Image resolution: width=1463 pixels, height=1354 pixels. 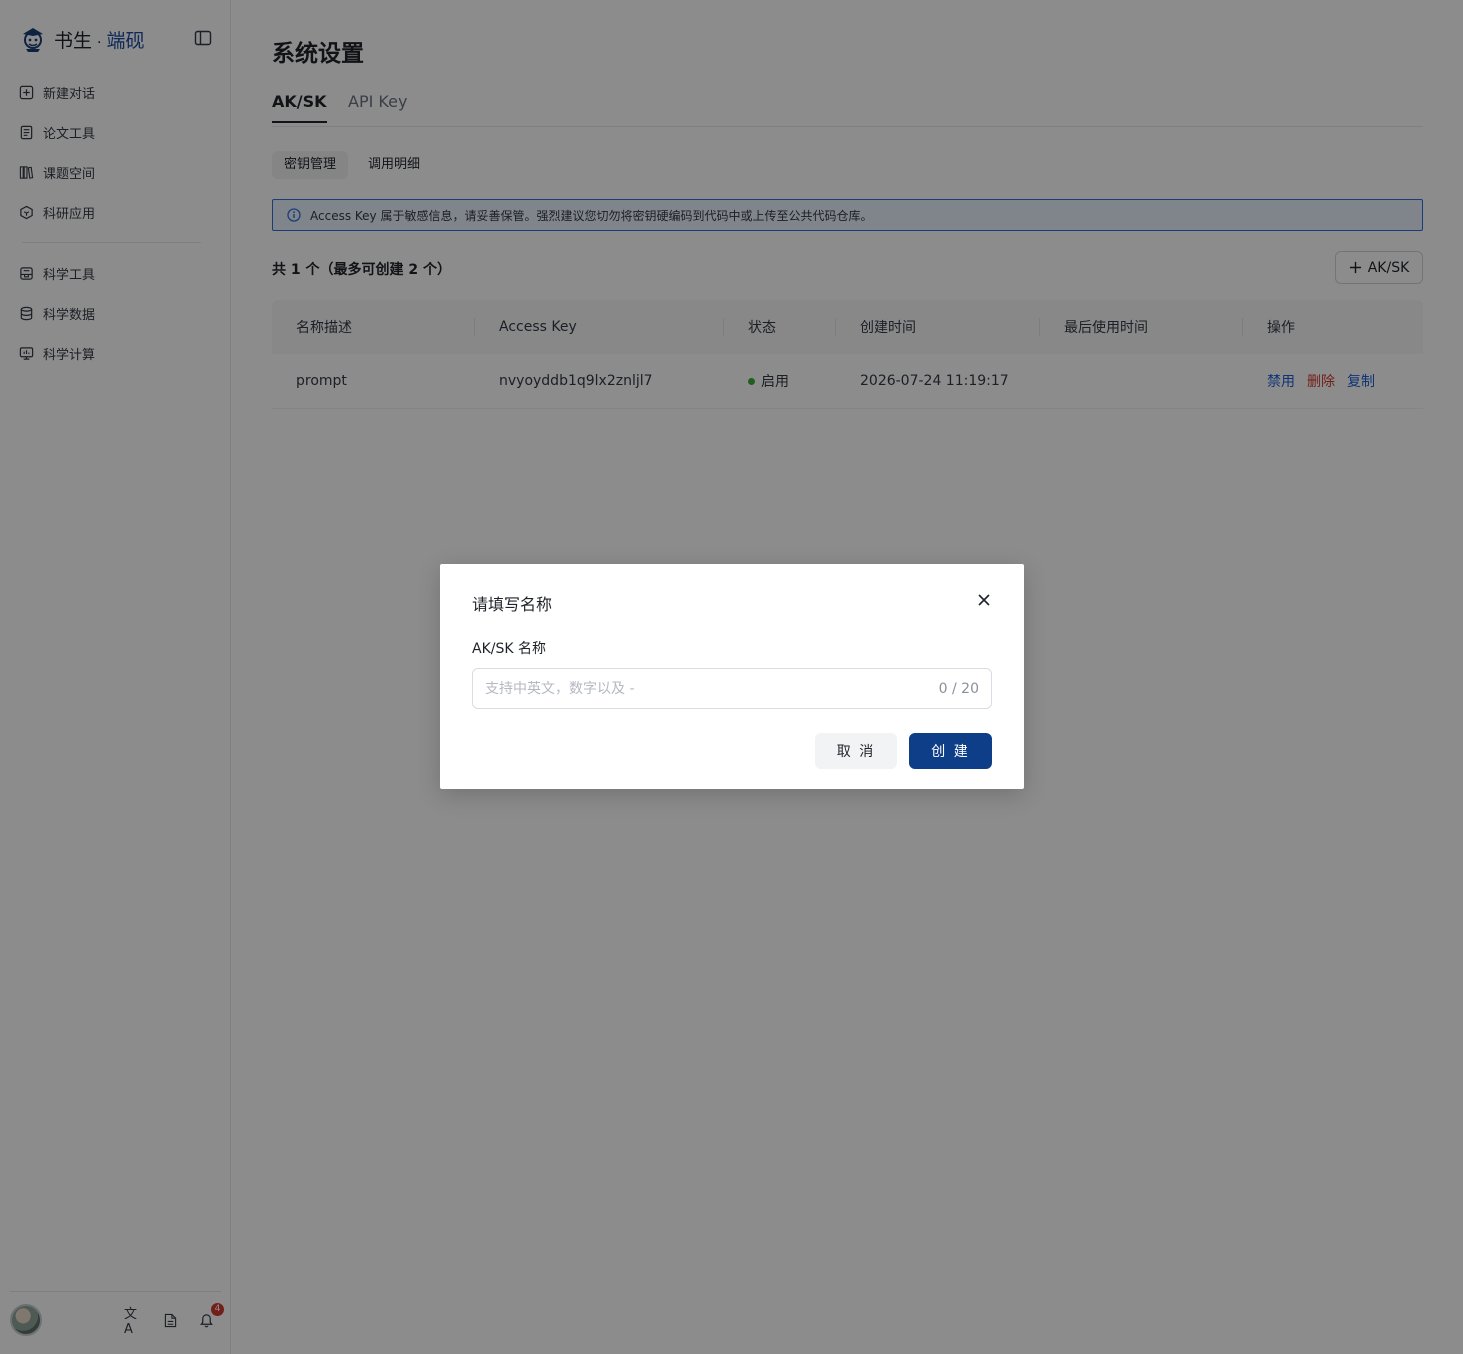 I want to click on create-button: 创 建, so click(x=950, y=751).